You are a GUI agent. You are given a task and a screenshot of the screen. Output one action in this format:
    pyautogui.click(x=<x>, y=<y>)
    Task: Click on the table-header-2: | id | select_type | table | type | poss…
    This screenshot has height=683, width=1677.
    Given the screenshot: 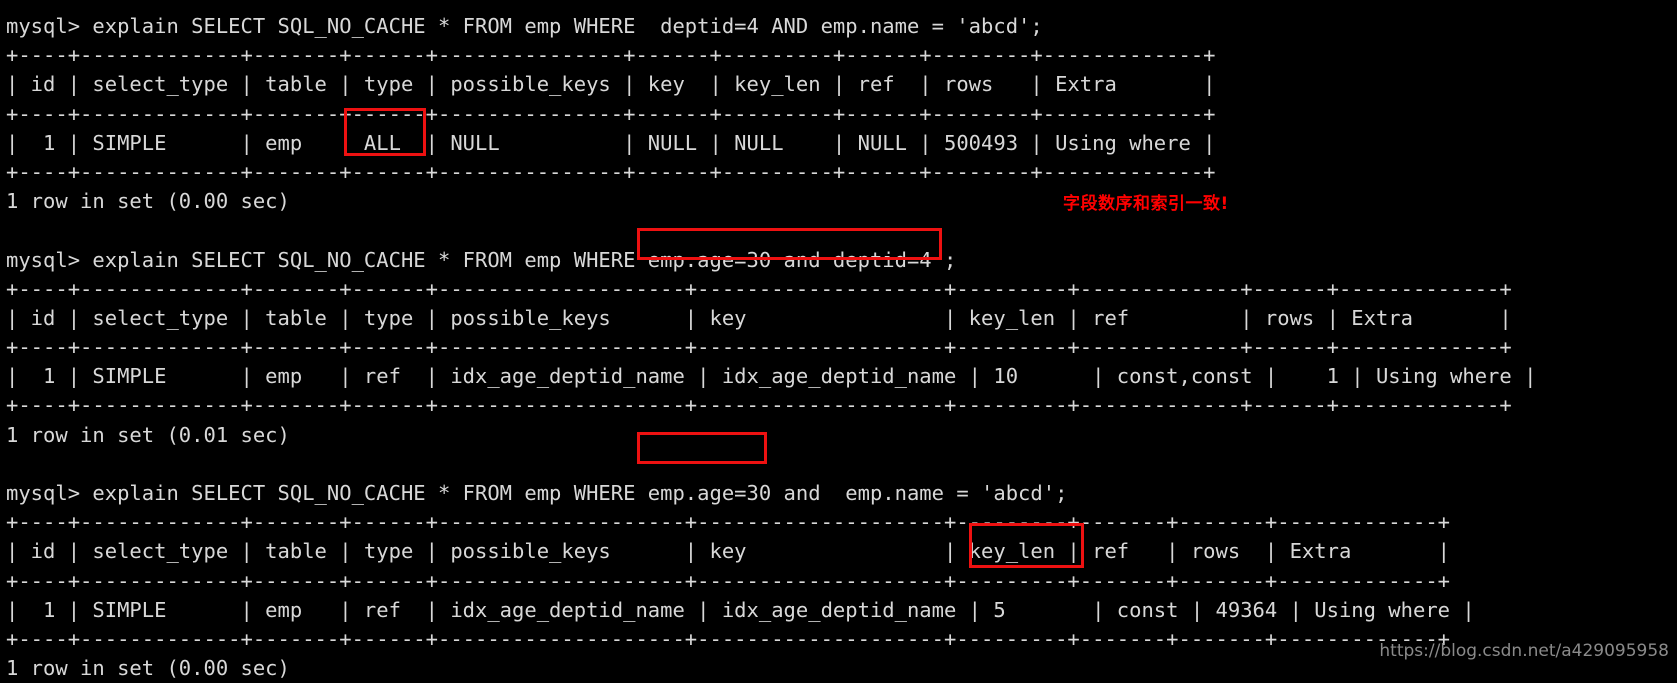 What is the action you would take?
    pyautogui.click(x=759, y=317)
    